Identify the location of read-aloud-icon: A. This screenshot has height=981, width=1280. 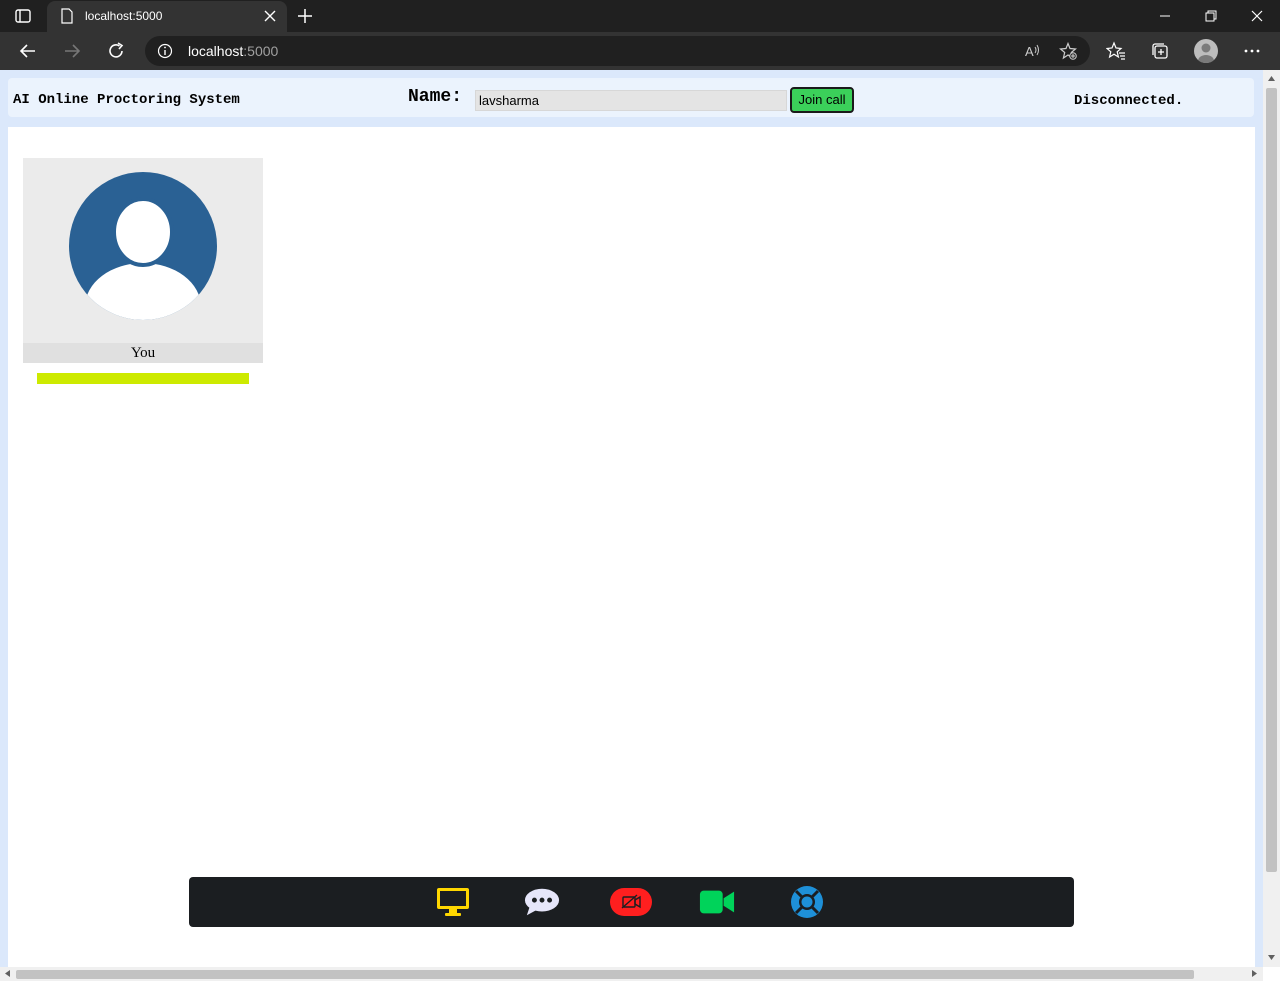
(1032, 51).